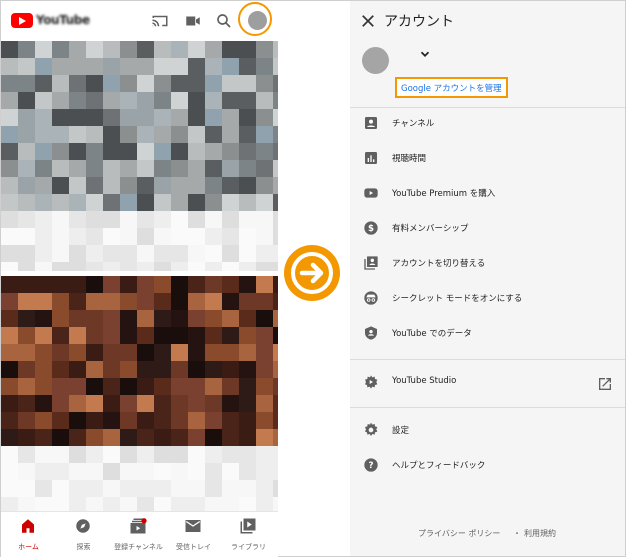 The height and width of the screenshot is (557, 626). Describe the element at coordinates (487, 431) in the screenshot. I see `menu-item-settings: 設定` at that location.